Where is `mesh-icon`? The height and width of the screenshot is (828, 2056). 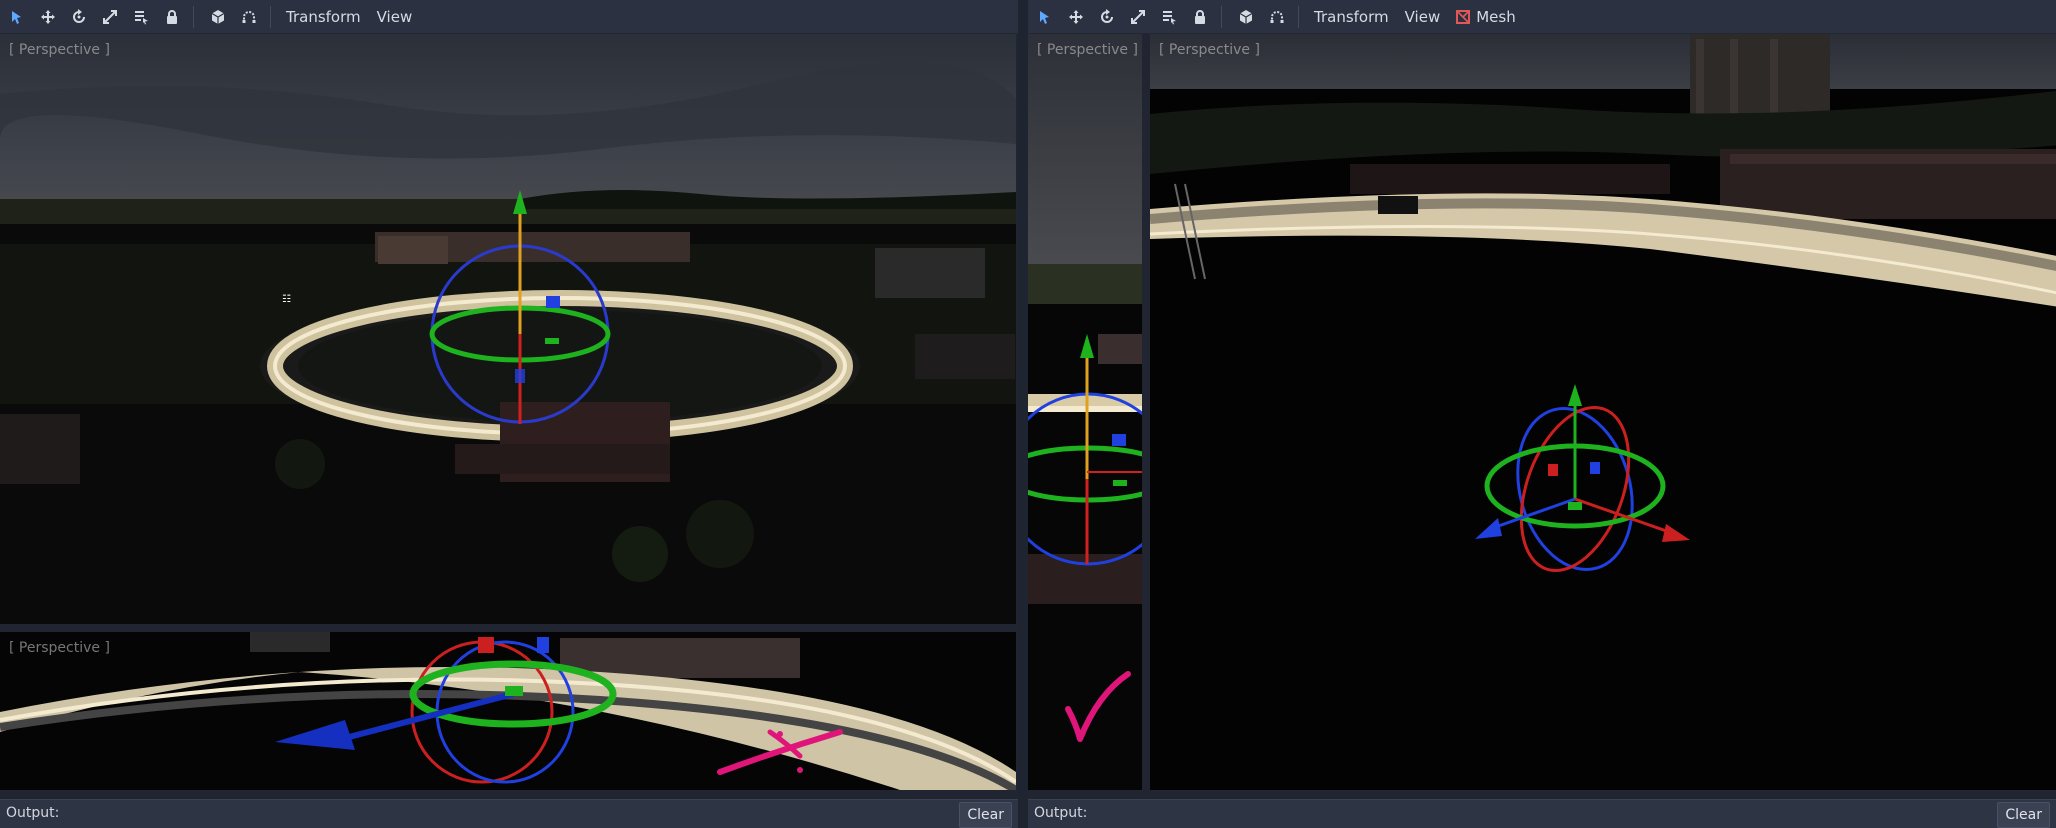 mesh-icon is located at coordinates (1463, 16).